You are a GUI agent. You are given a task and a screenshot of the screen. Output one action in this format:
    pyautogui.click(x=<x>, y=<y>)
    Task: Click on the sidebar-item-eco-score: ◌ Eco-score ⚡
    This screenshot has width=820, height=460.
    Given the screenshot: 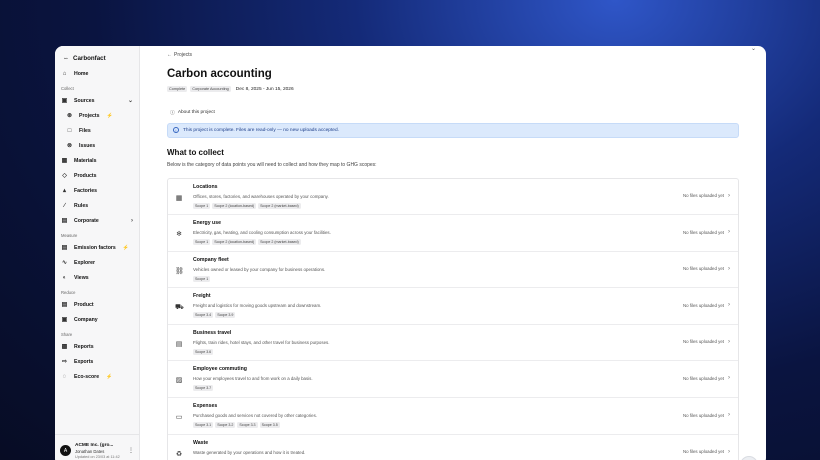 What is the action you would take?
    pyautogui.click(x=97, y=376)
    